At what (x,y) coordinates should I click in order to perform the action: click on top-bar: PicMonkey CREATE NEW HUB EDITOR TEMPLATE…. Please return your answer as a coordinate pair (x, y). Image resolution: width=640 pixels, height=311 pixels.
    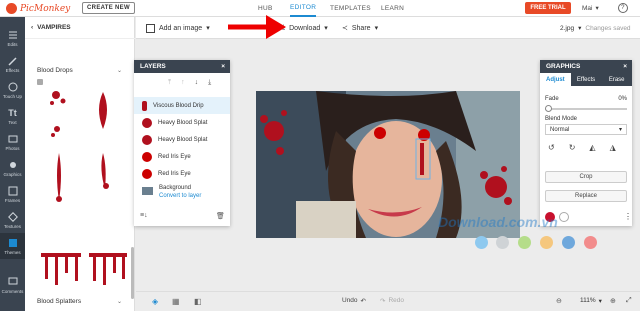
    Looking at the image, I should click on (320, 8).